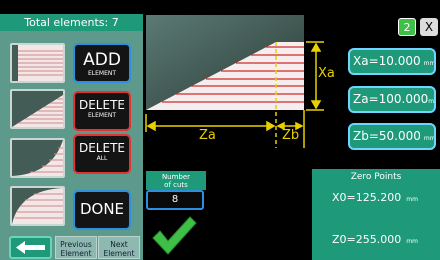  I want to click on previous-element-button: Previous Element, so click(76, 247).